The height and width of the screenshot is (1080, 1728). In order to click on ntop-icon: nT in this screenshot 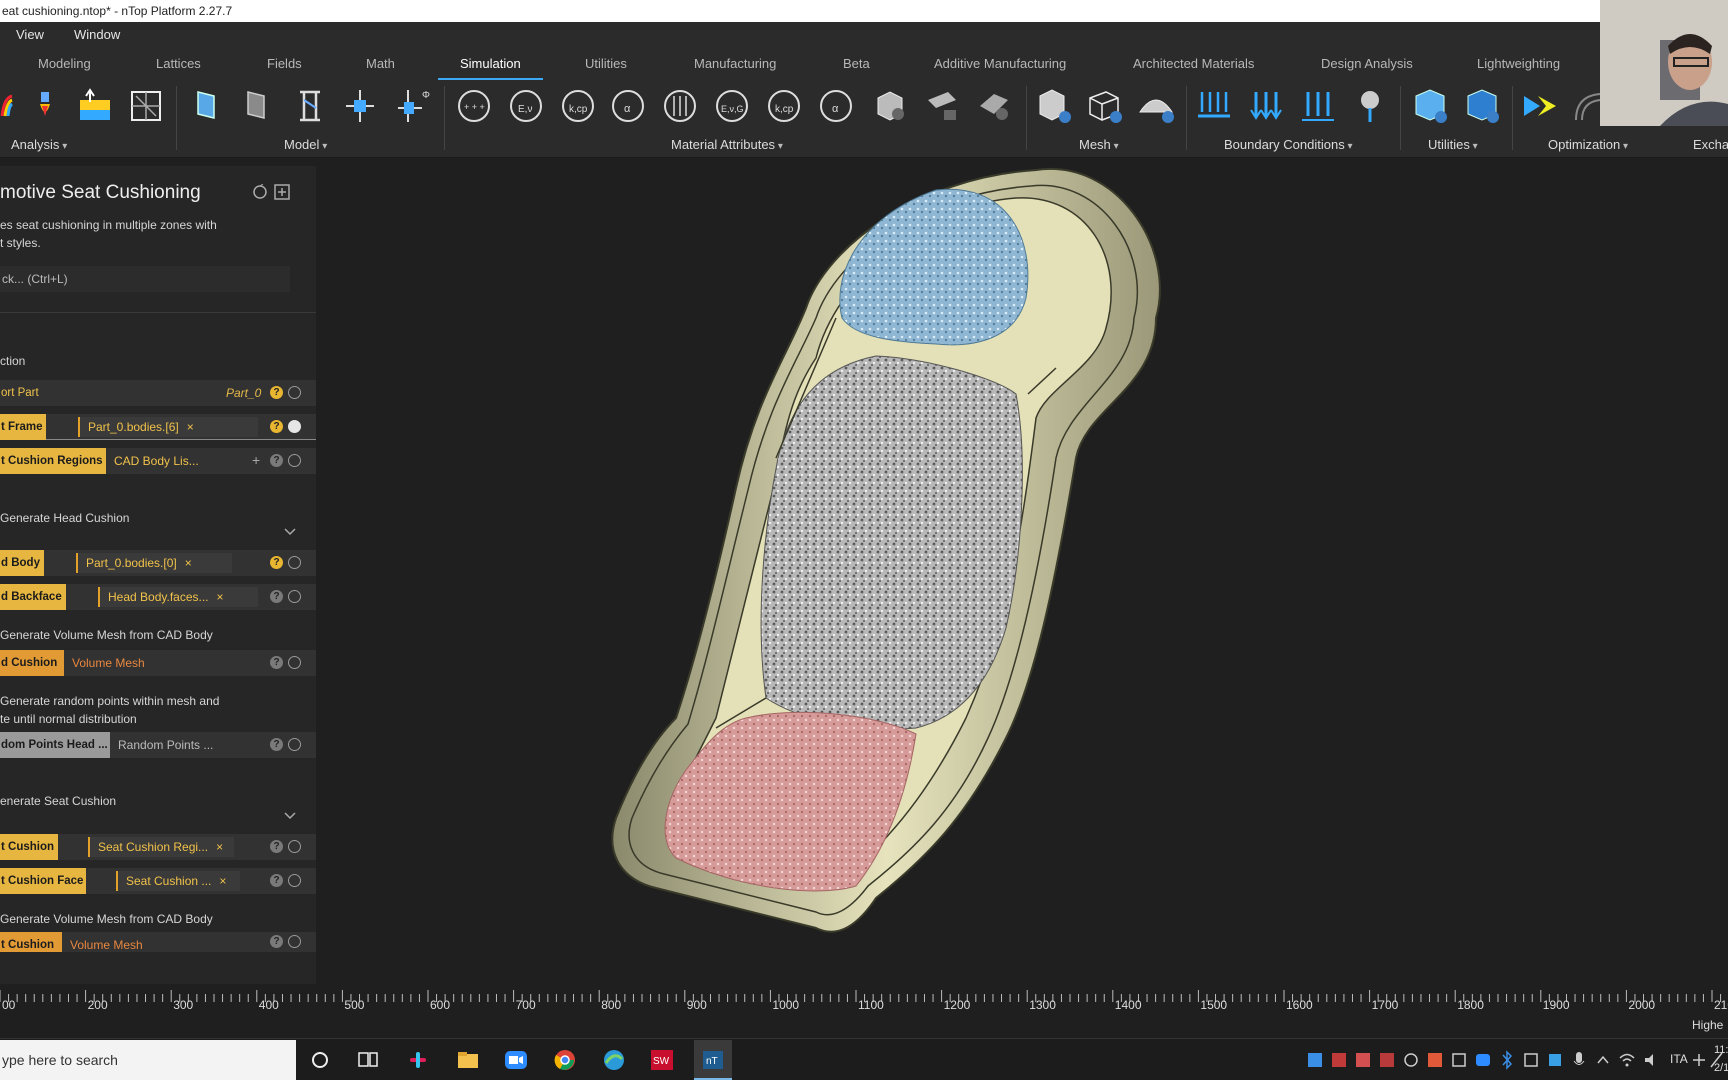, I will do `click(713, 1060)`.